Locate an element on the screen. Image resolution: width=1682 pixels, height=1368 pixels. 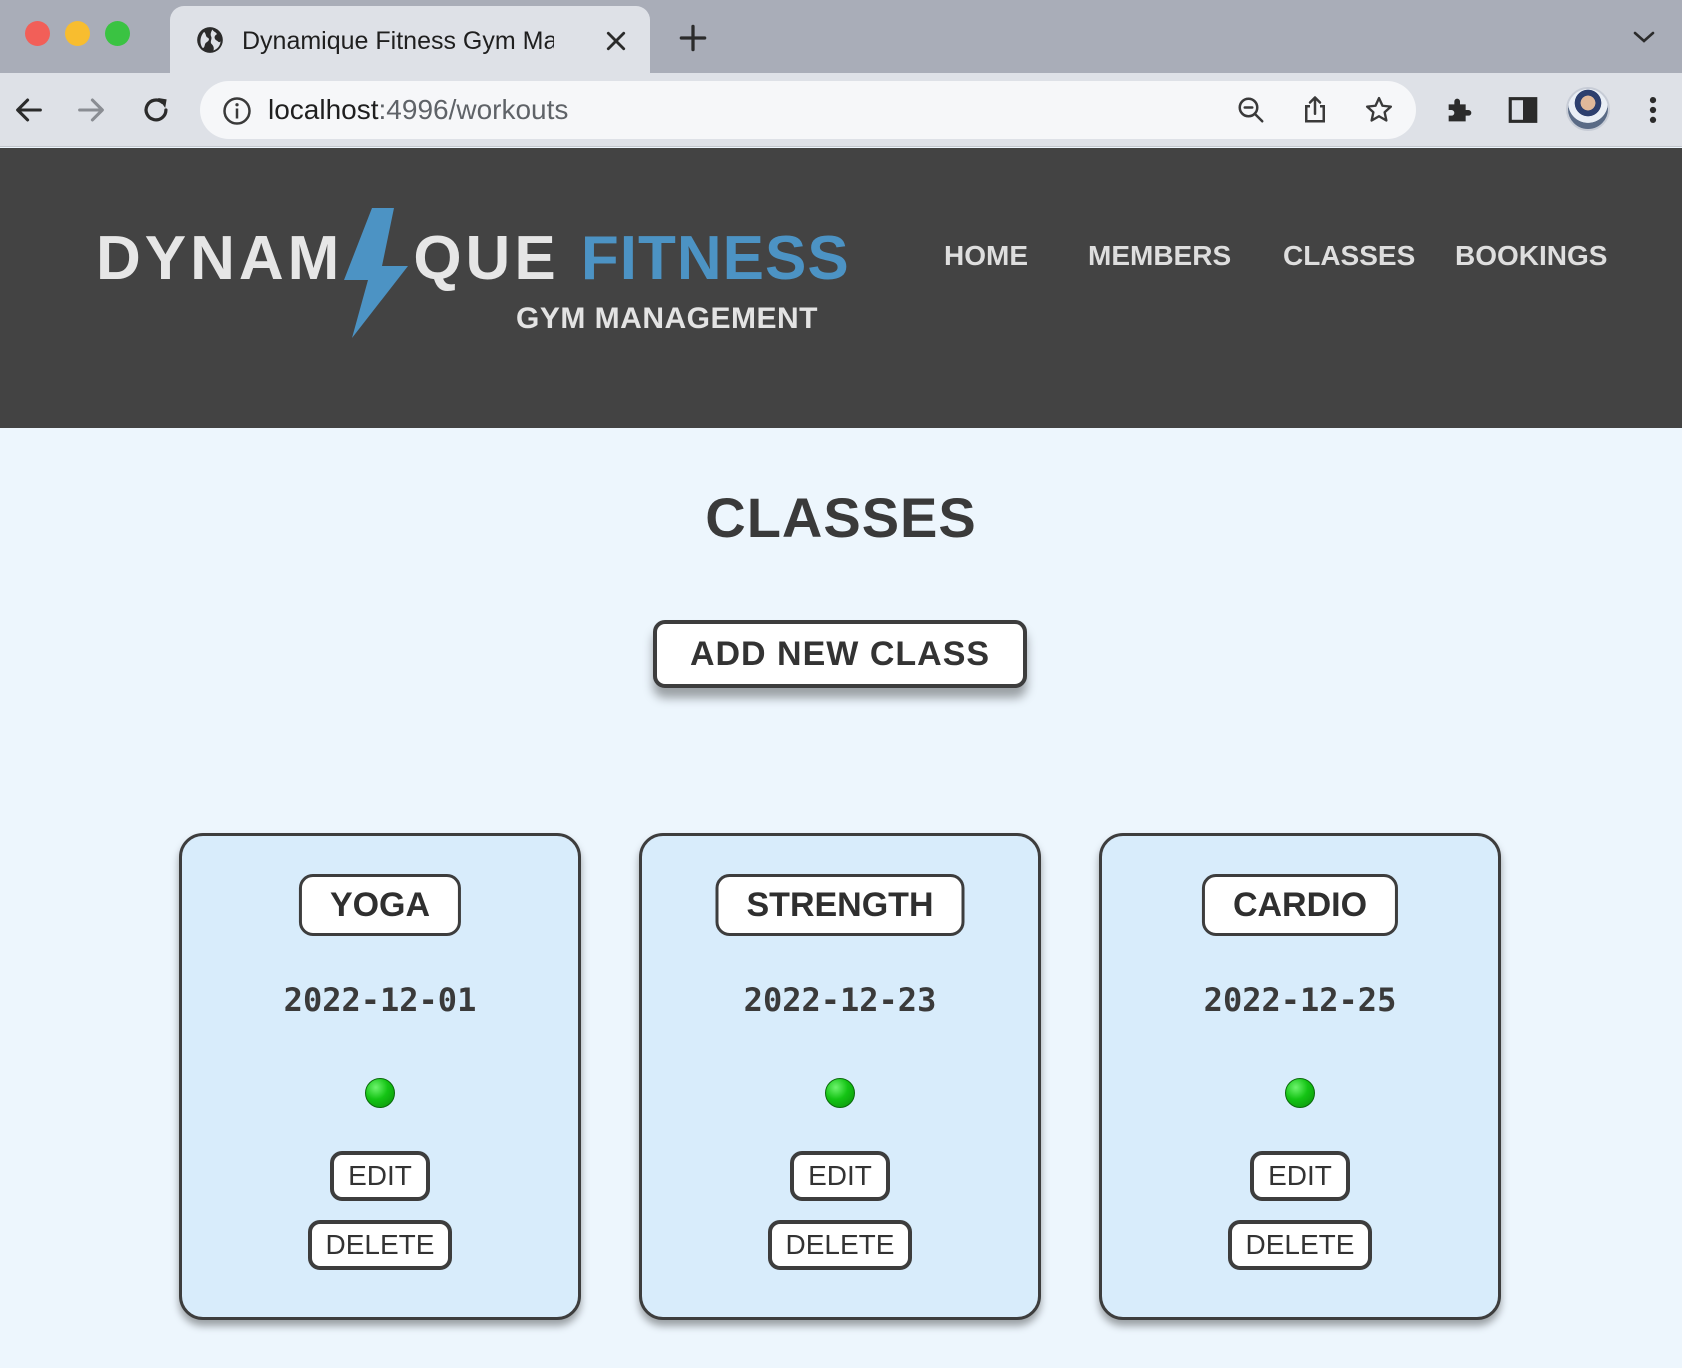
class-card-strength: STRENGTH 2022-12-23 EDIT DELETE is located at coordinates (840, 1076).